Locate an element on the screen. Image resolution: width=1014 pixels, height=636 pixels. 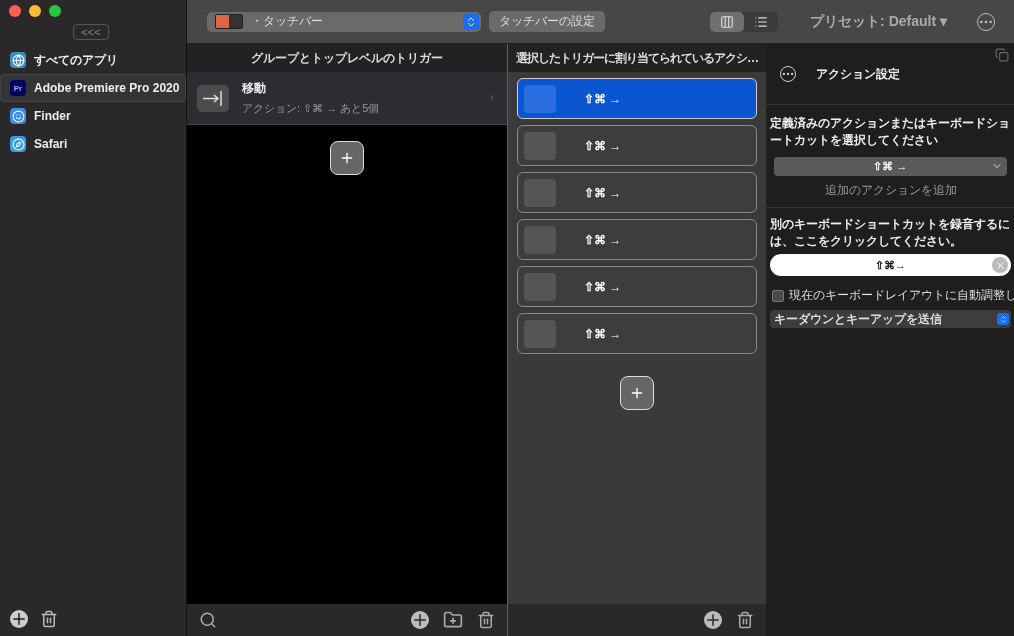
add-action-button is located at coordinates (637, 393).